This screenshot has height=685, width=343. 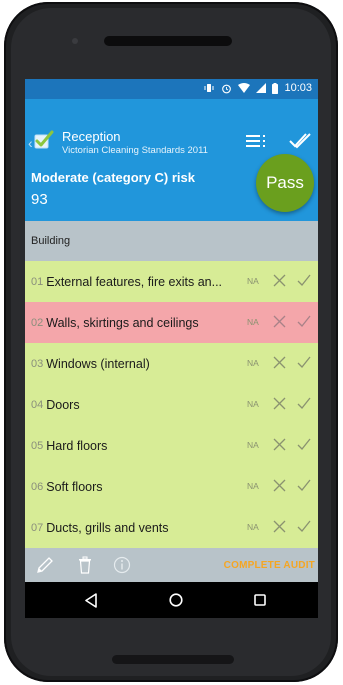 I want to click on checklist-logo-icon, so click(x=44, y=140).